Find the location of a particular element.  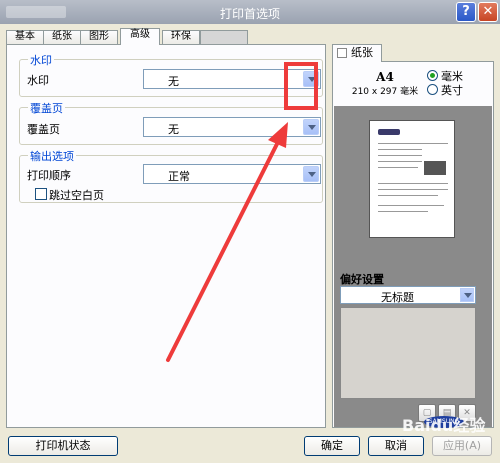

watermark-value: 无 is located at coordinates (173, 81).